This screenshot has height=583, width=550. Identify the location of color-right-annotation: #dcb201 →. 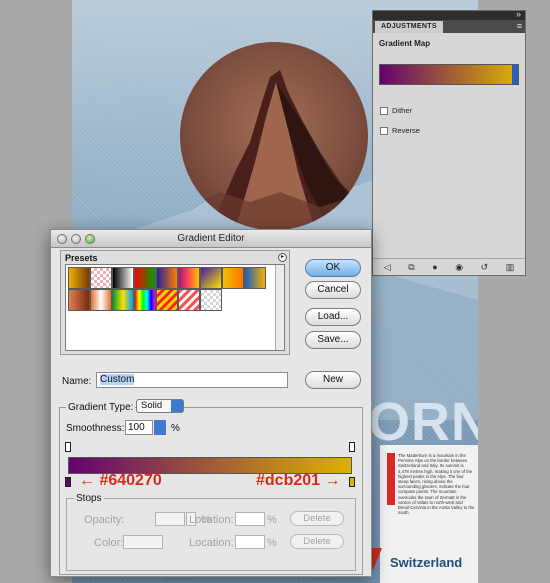
(298, 480).